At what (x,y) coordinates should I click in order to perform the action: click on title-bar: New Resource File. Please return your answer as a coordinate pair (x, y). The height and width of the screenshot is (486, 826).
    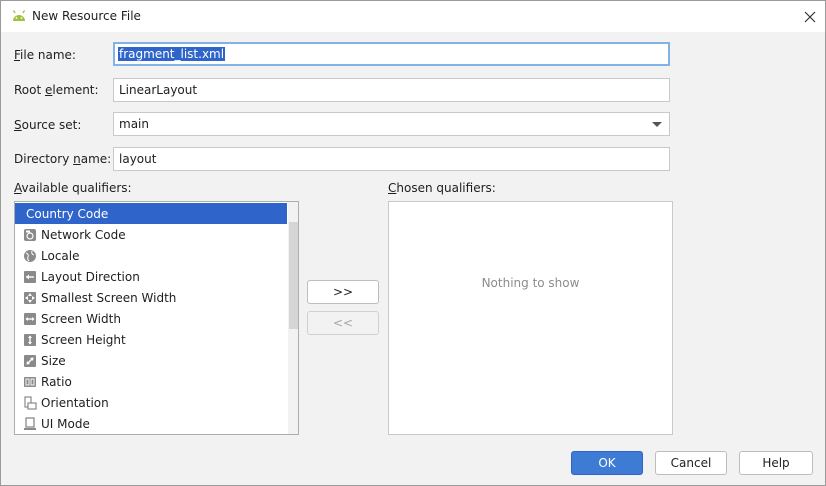
    Looking at the image, I should click on (413, 16).